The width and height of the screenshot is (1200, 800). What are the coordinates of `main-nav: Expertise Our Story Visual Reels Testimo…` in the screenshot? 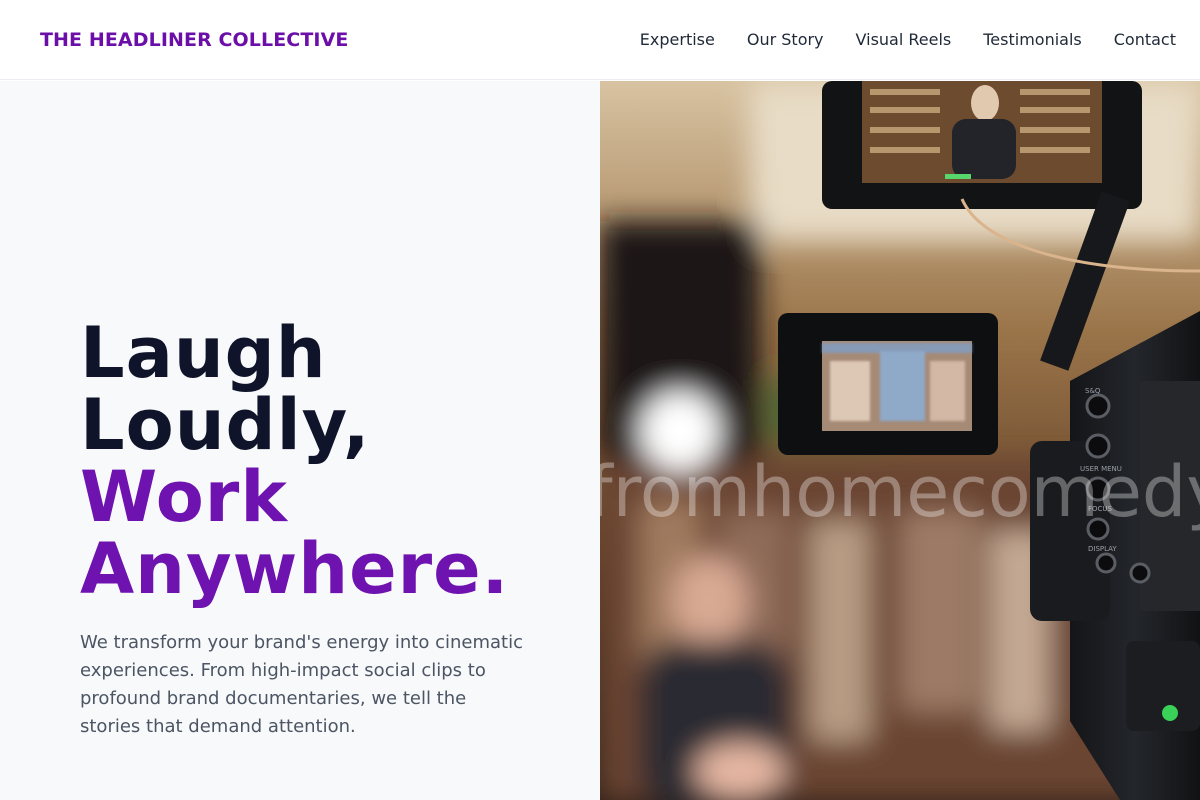 It's located at (892, 39).